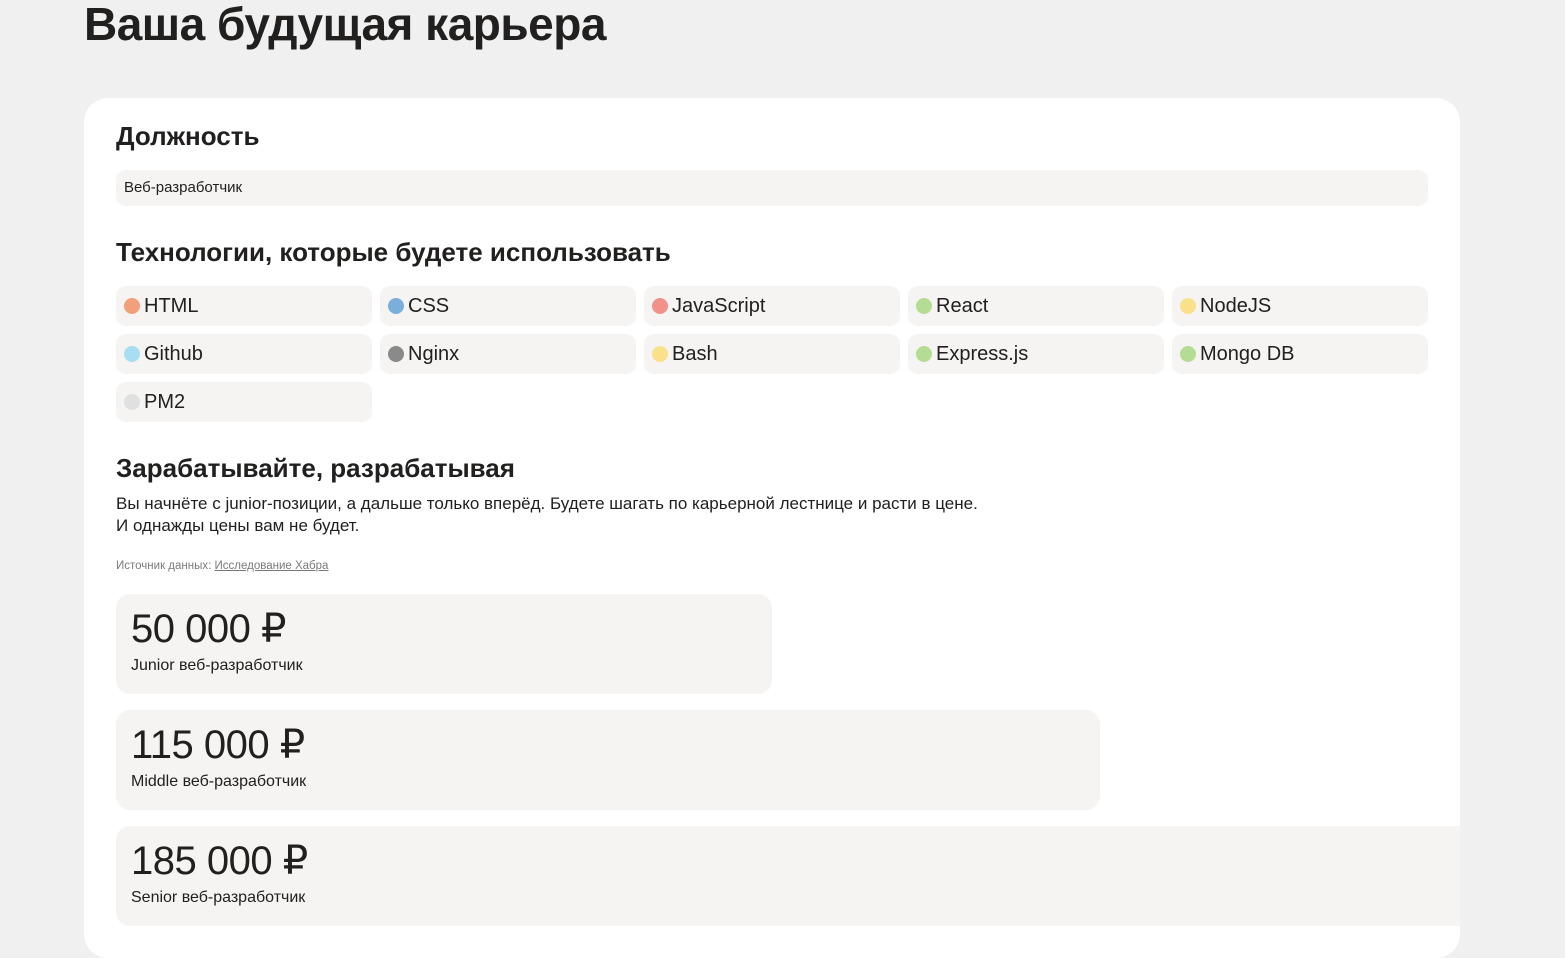 The width and height of the screenshot is (1565, 958). Describe the element at coordinates (772, 306) in the screenshot. I see `tech-chip-javascript: JavaScript` at that location.